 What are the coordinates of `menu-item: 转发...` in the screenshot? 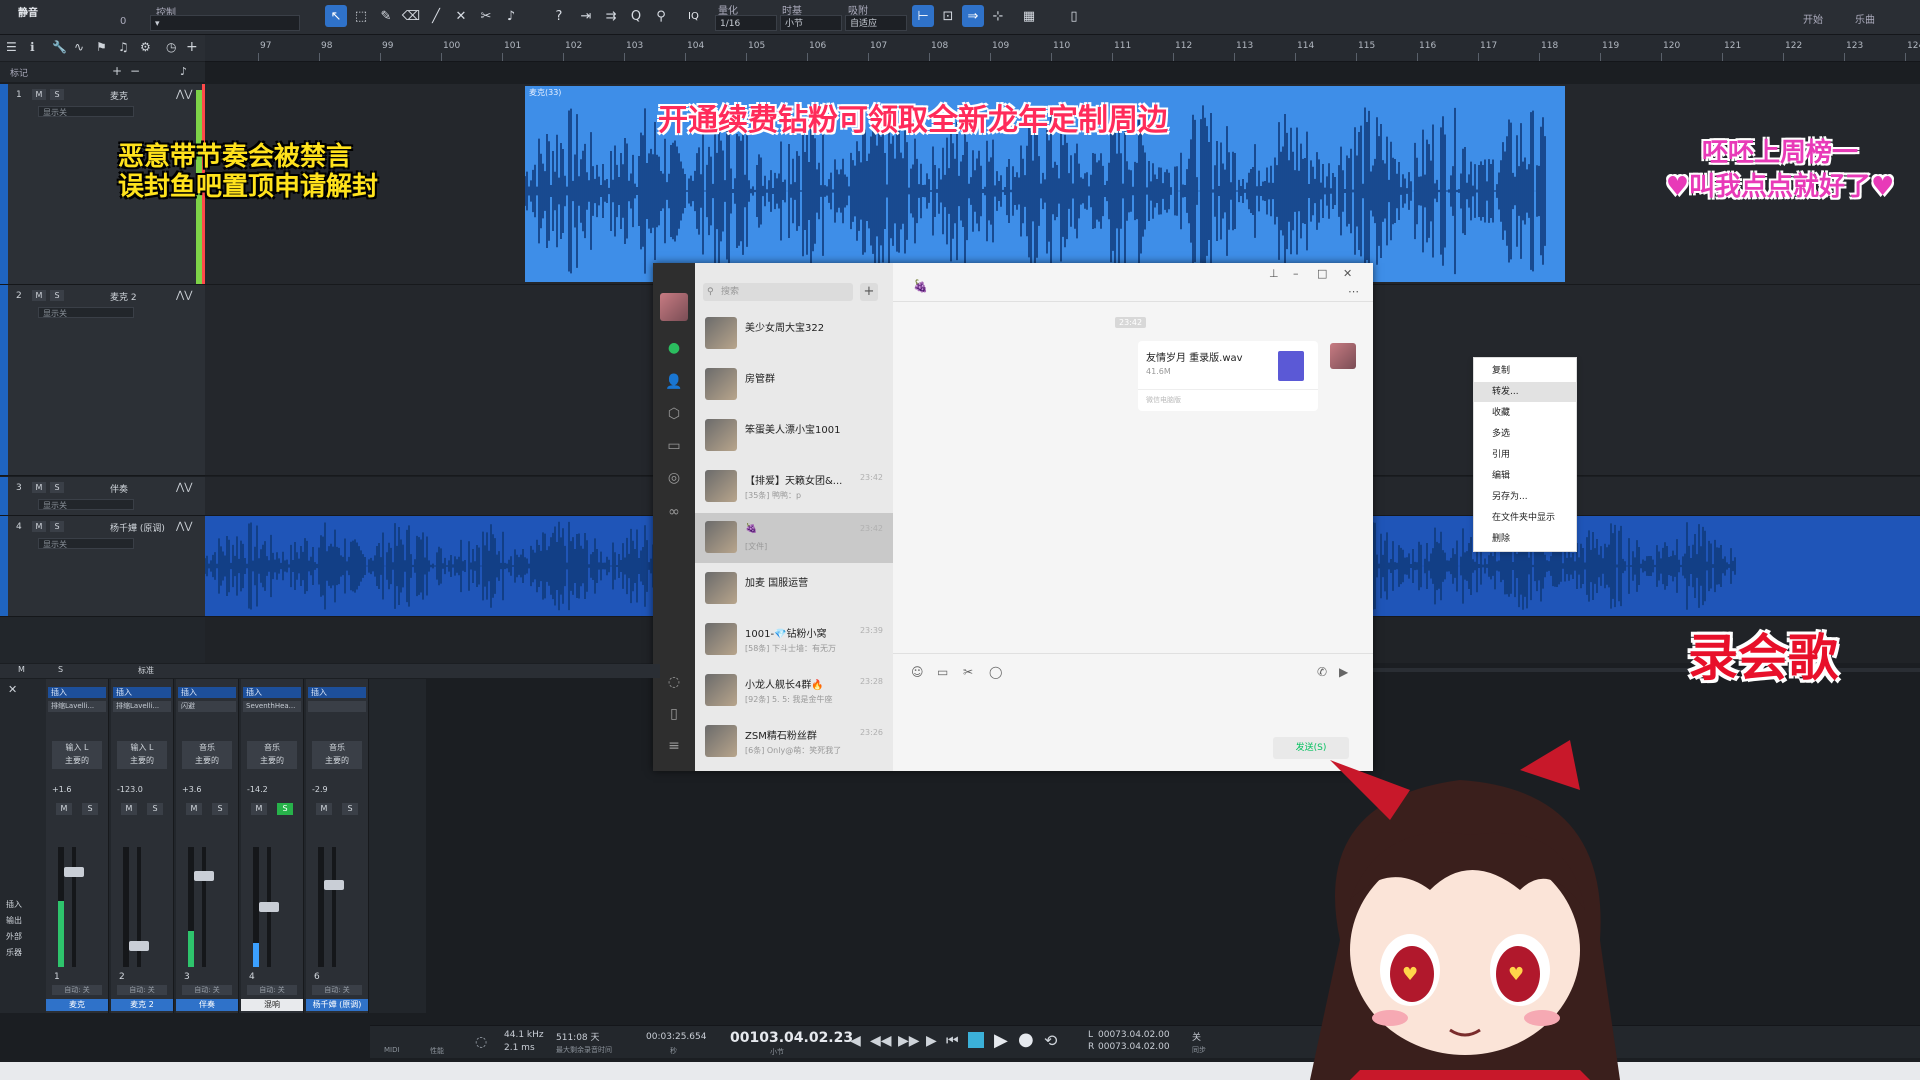 It's located at (1525, 392).